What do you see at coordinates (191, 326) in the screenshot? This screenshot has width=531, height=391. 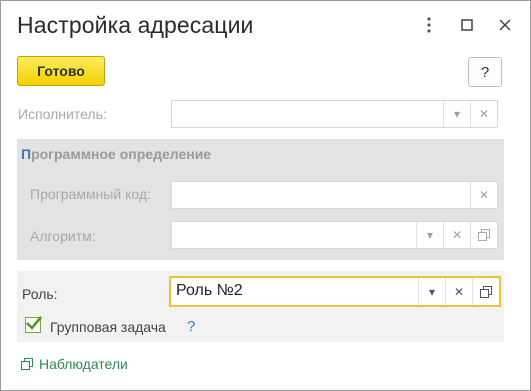 I see `group-task-help-icon: ?` at bounding box center [191, 326].